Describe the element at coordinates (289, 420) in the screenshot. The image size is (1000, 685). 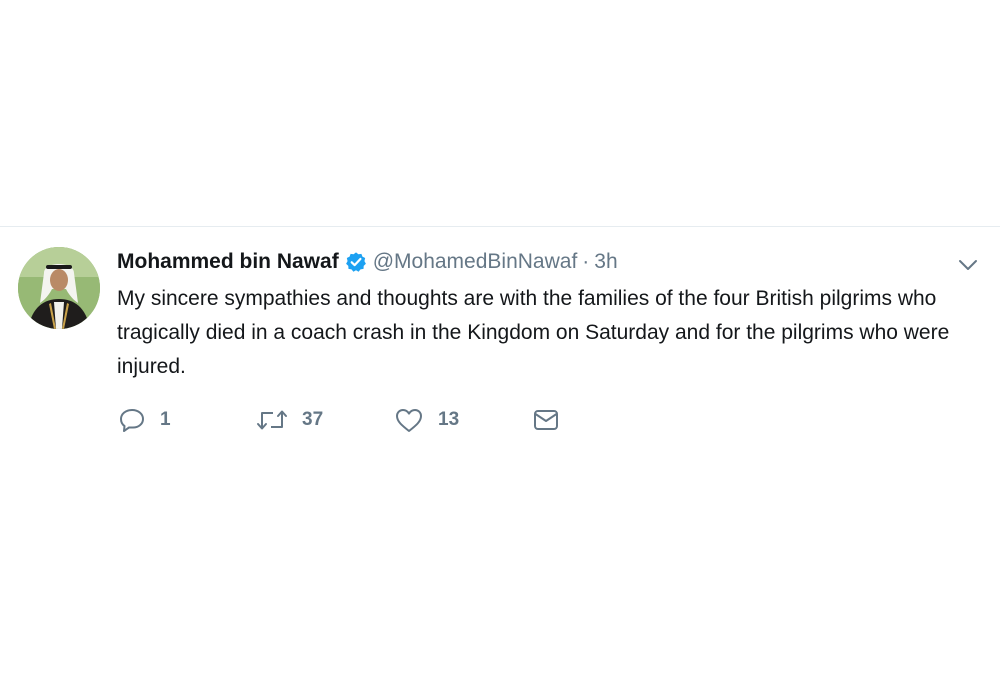
I see `retweet-button: 37` at that location.